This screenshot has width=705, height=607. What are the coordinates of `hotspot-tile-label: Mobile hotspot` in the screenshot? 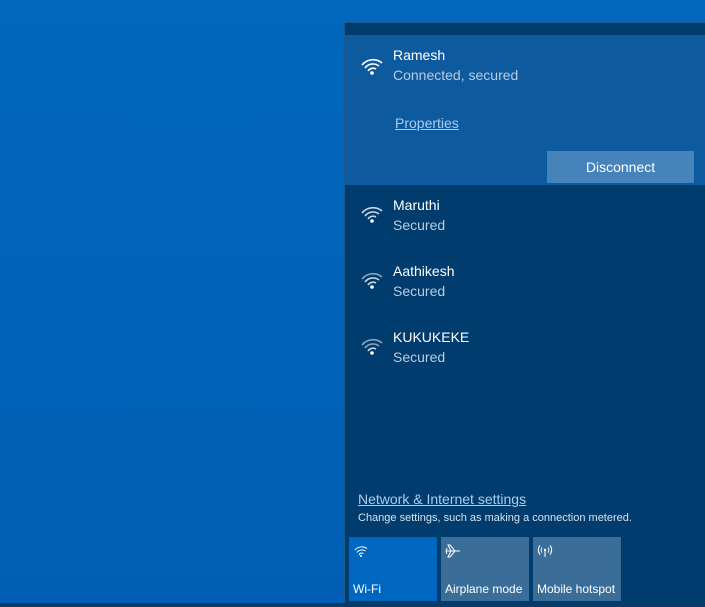 It's located at (576, 589).